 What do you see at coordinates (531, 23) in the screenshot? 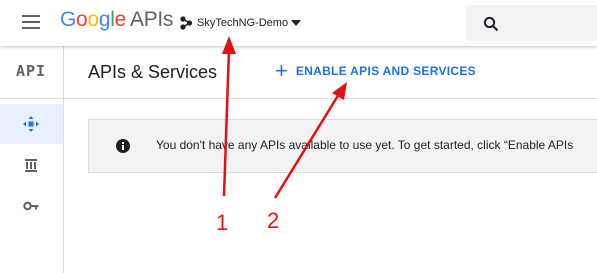
I see `search-bar` at bounding box center [531, 23].